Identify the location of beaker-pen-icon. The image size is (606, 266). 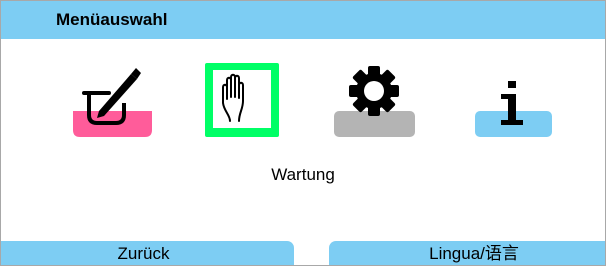
(112, 102).